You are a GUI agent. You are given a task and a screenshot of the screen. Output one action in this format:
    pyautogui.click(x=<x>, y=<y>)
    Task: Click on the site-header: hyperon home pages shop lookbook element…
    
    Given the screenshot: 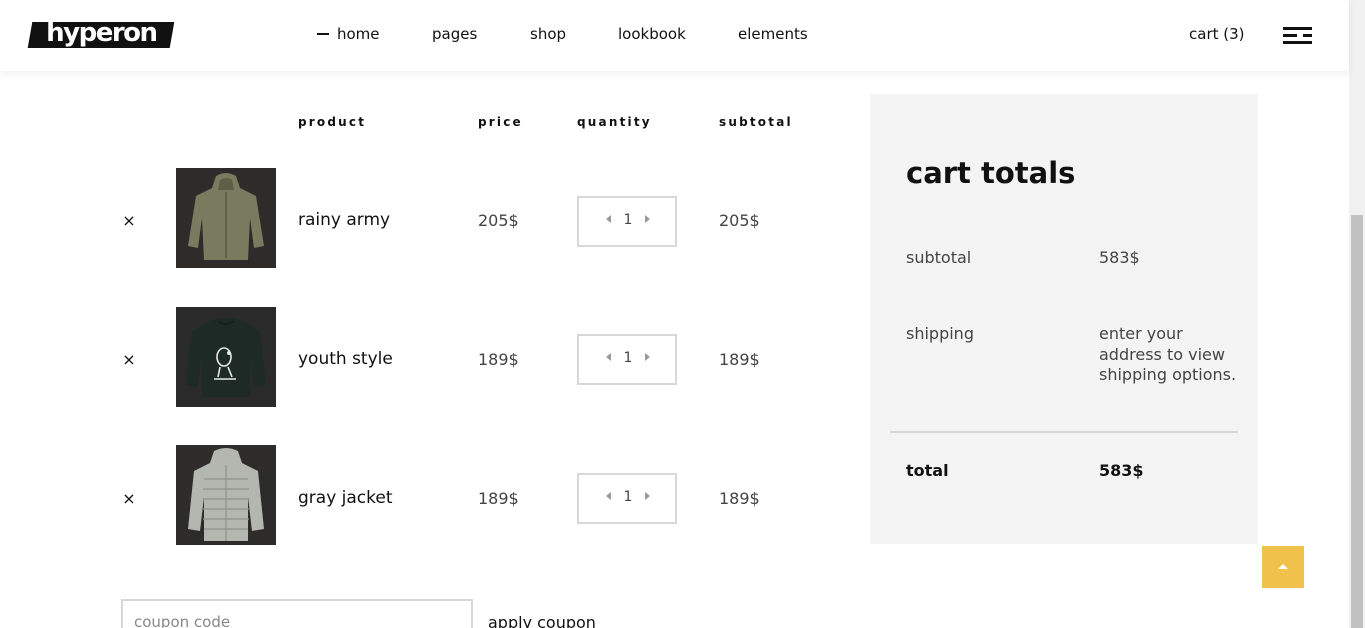 What is the action you would take?
    pyautogui.click(x=674, y=35)
    